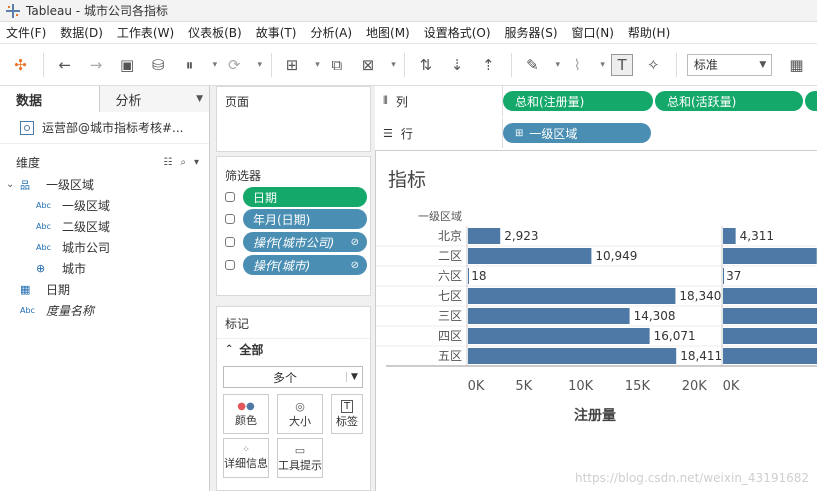  I want to click on pin-icon: ✧, so click(653, 65).